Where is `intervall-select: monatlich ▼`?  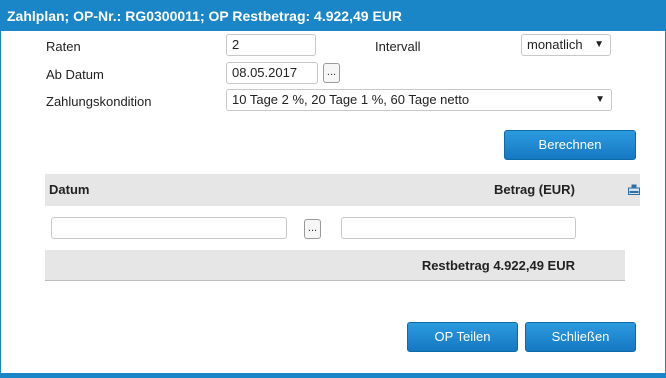
intervall-select: monatlich ▼ is located at coordinates (566, 45).